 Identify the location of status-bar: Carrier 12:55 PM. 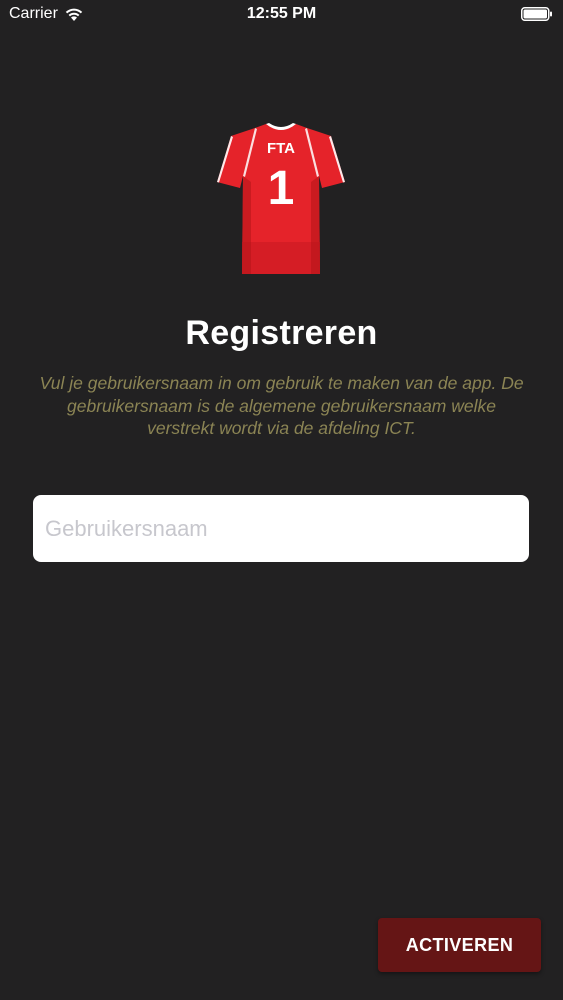
(281, 15).